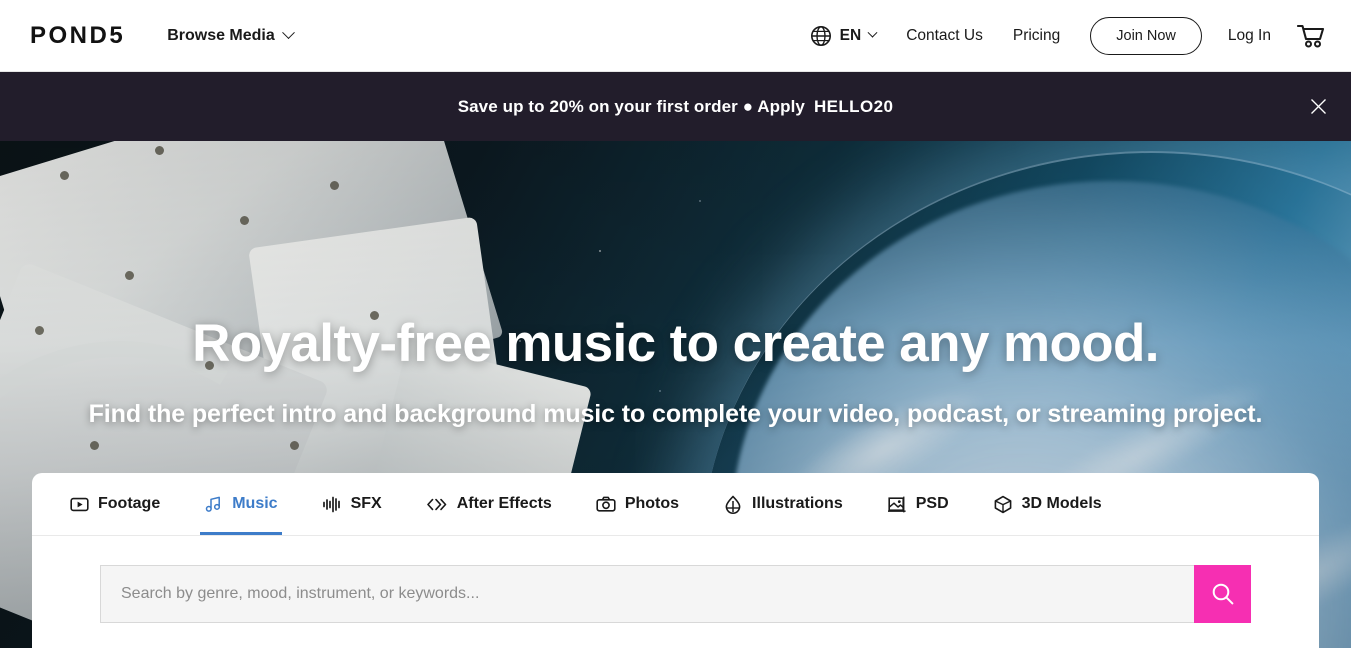 The width and height of the screenshot is (1351, 648). Describe the element at coordinates (1003, 504) in the screenshot. I see `cube-icon` at that location.